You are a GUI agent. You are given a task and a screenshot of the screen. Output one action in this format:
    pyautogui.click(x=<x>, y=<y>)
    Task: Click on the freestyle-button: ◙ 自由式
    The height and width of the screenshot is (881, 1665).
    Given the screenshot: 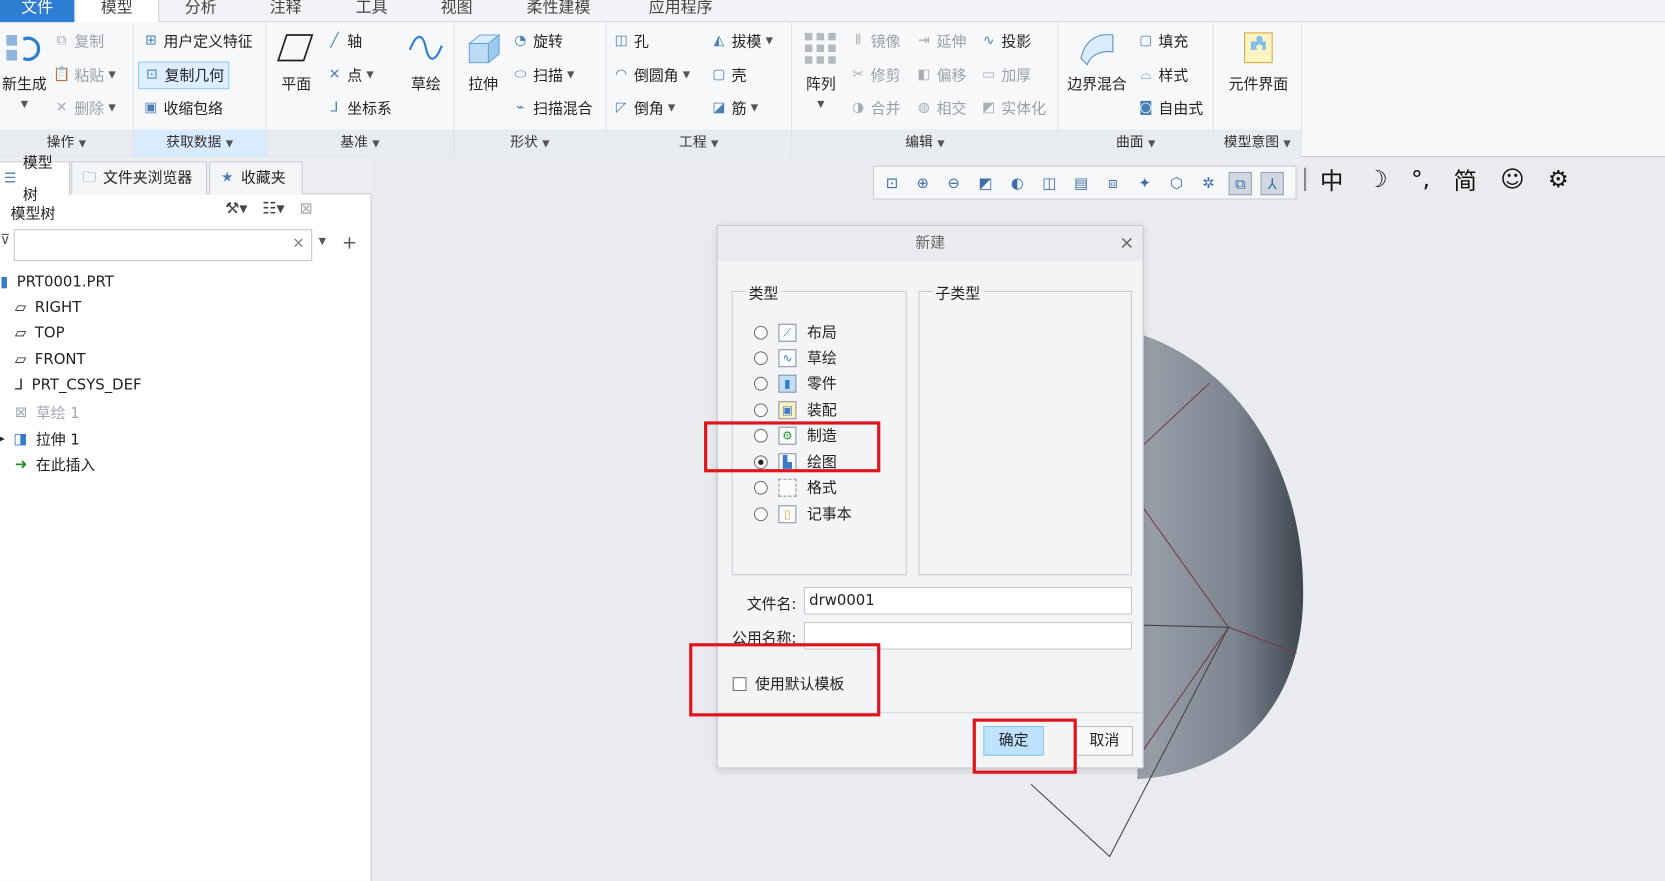 What is the action you would take?
    pyautogui.click(x=1170, y=108)
    